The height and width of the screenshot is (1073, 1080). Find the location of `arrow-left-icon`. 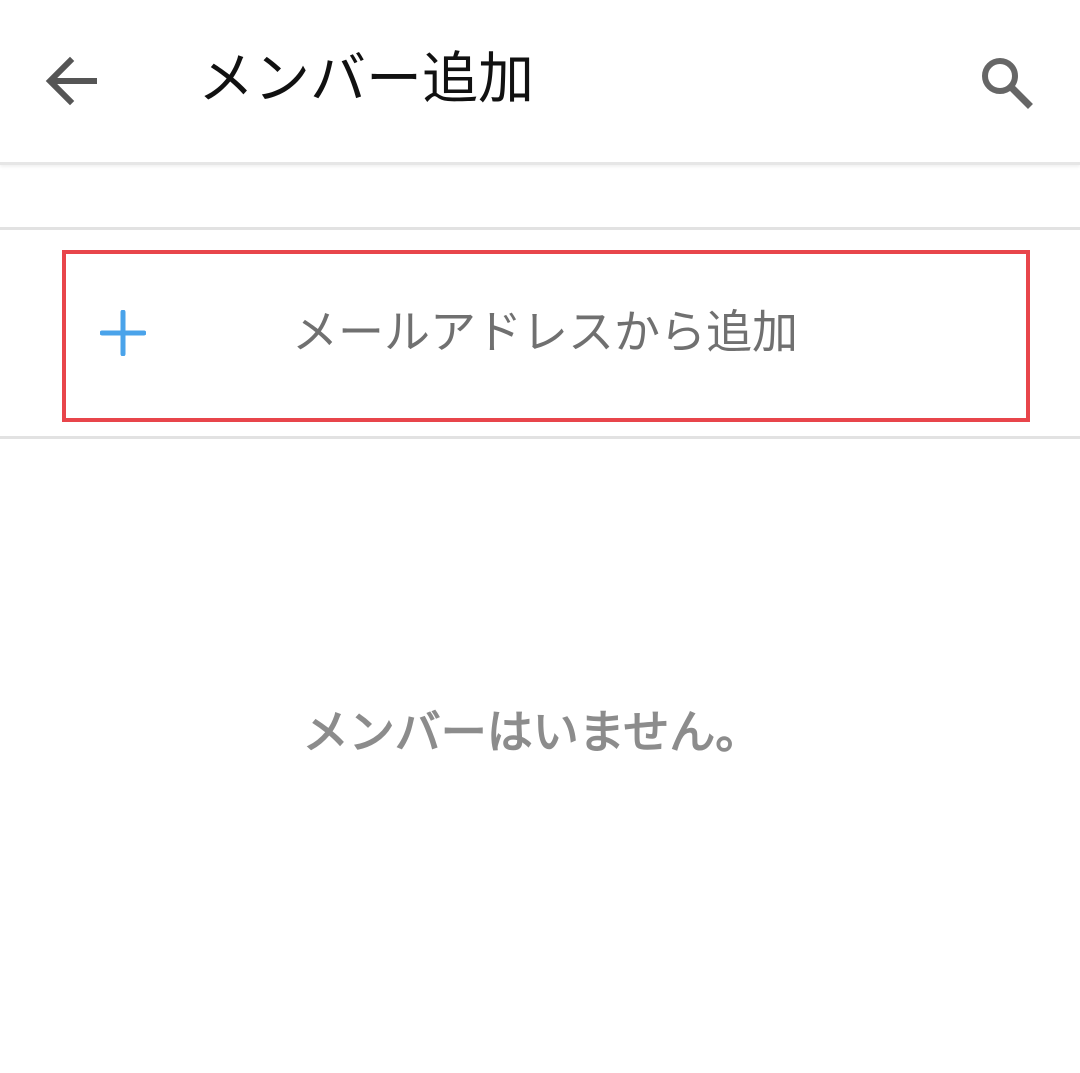

arrow-left-icon is located at coordinates (71, 81).